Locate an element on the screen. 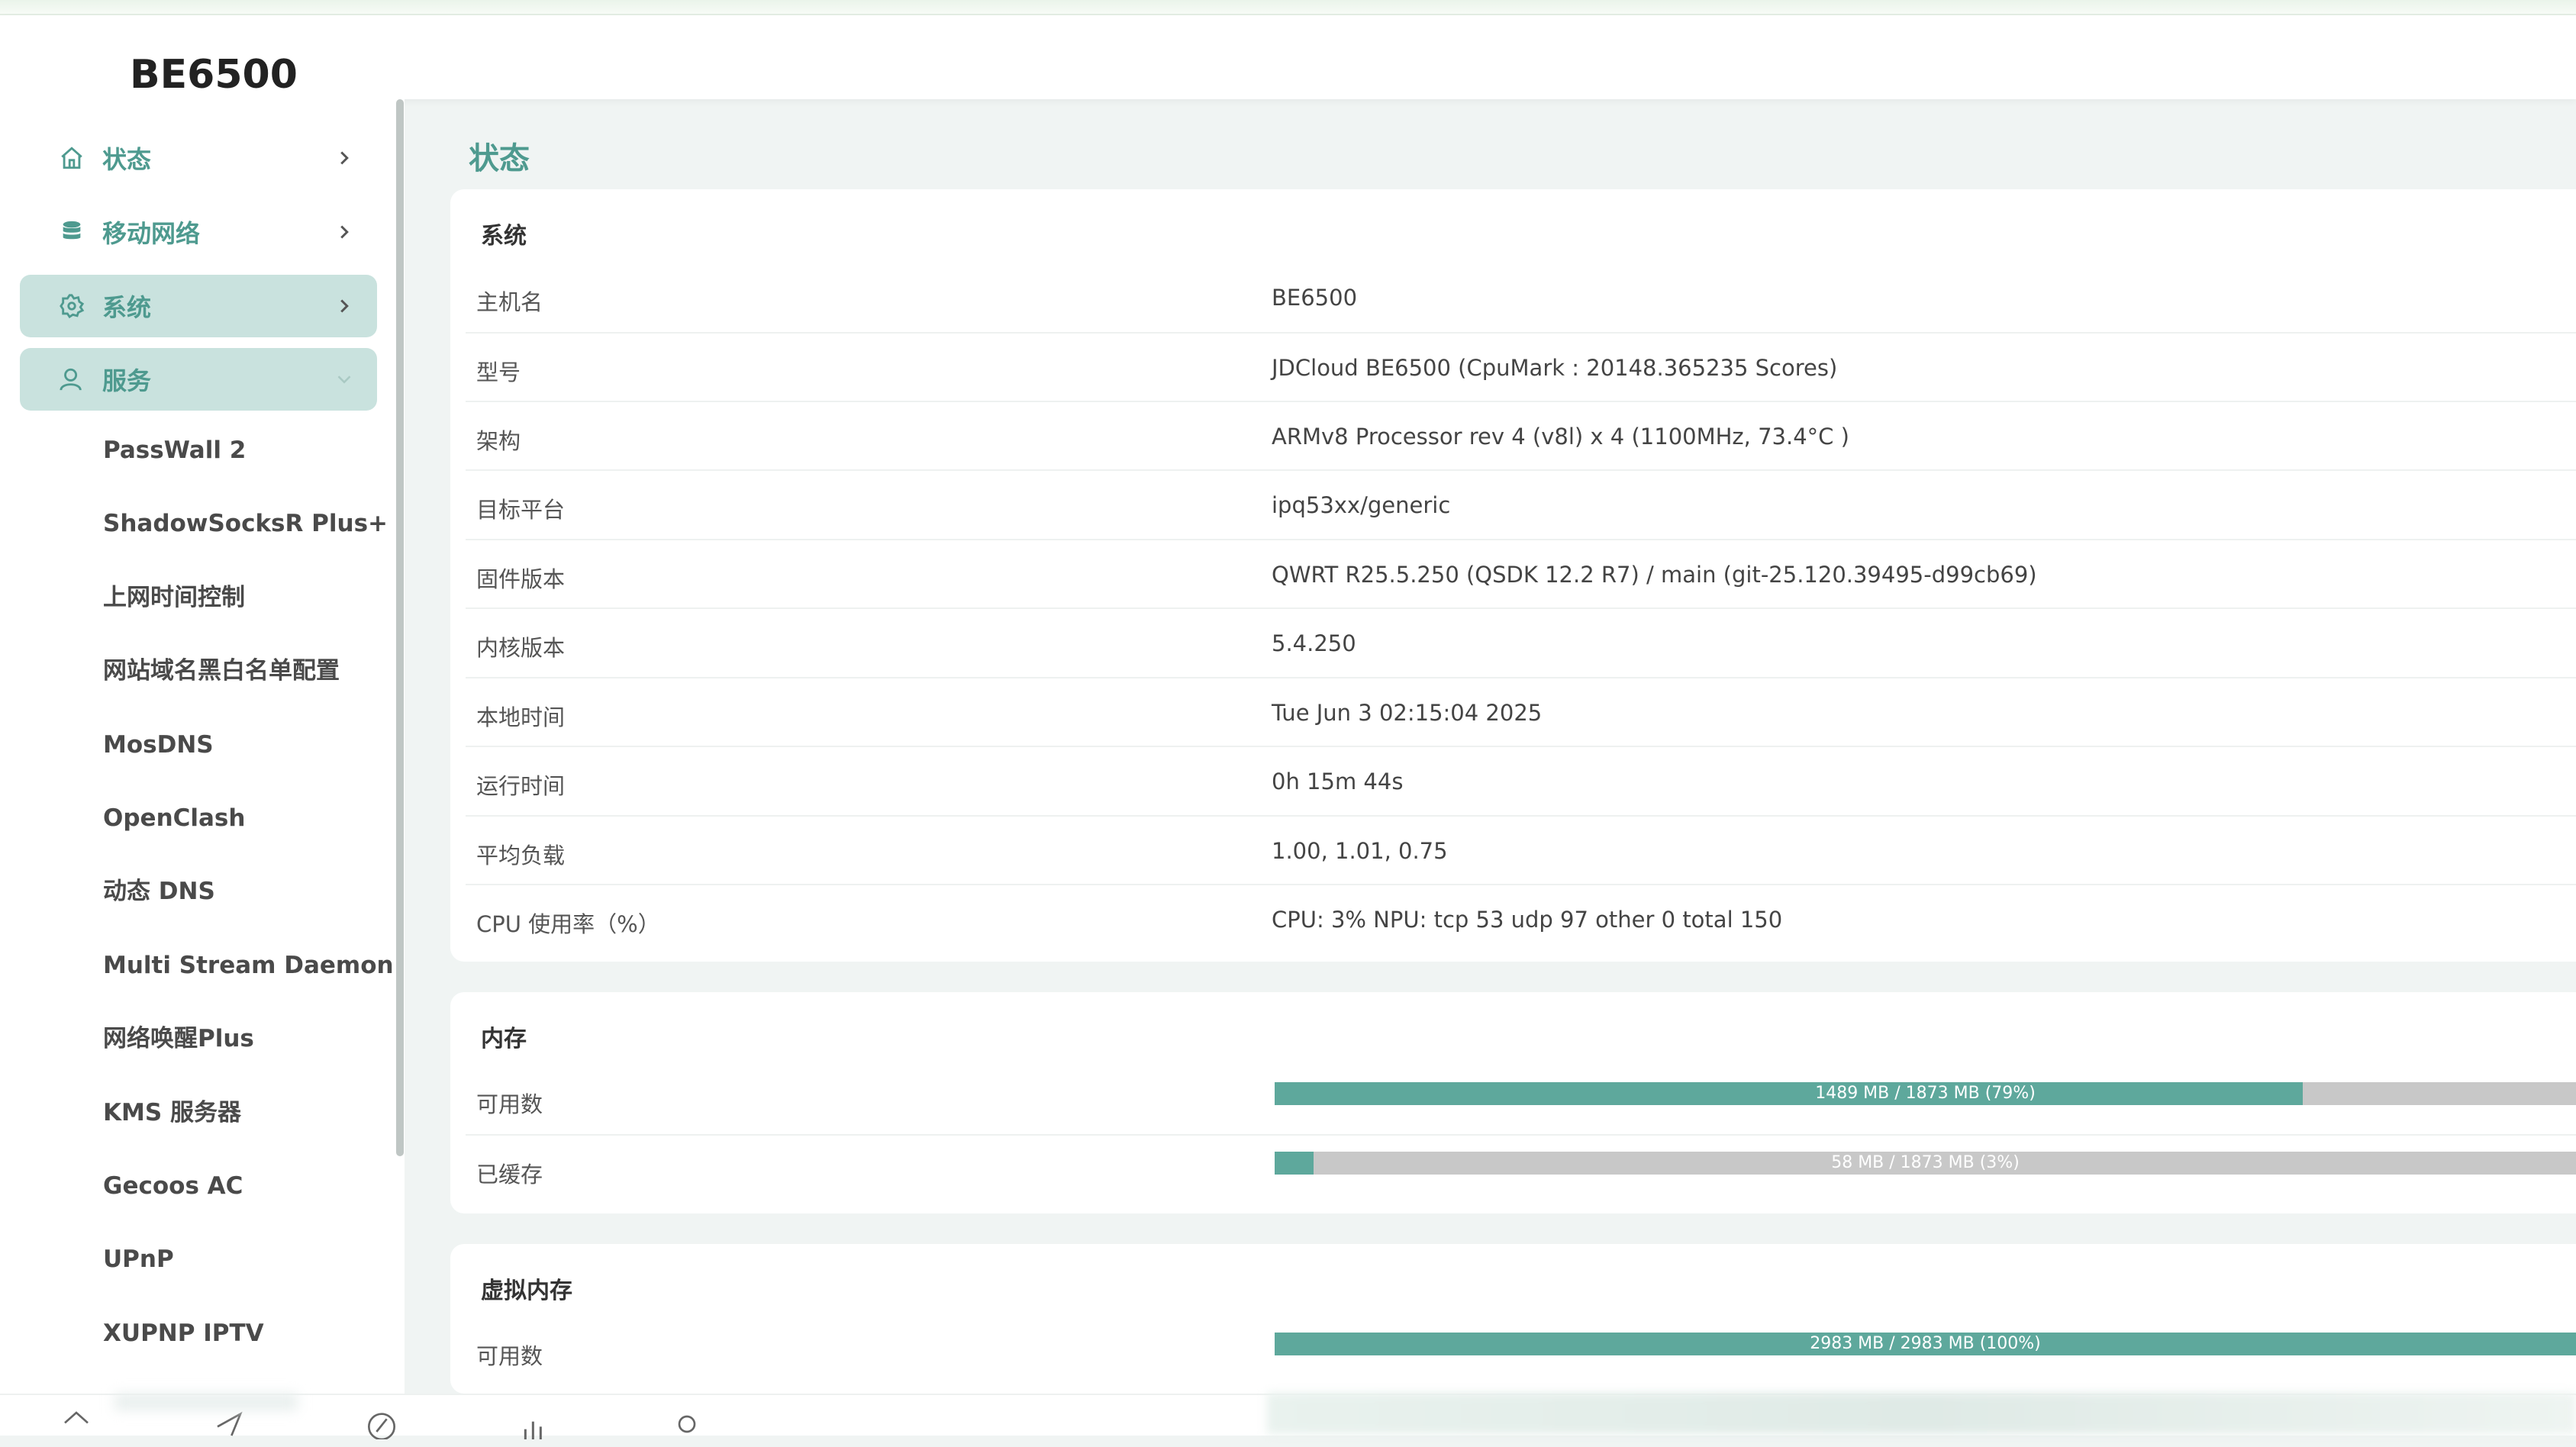 This screenshot has height=1447, width=2576. row-key: 架构 is located at coordinates (498, 441).